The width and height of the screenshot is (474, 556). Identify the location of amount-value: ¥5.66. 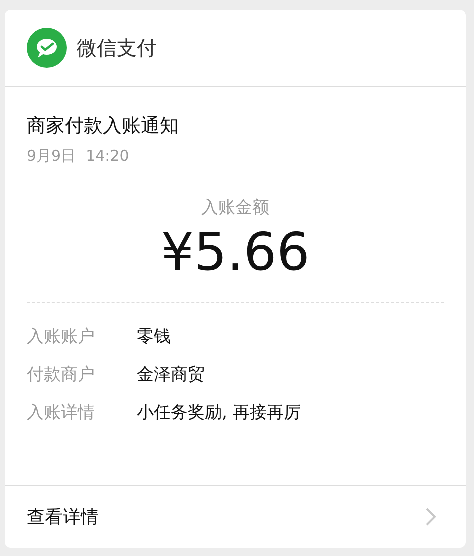
(235, 253).